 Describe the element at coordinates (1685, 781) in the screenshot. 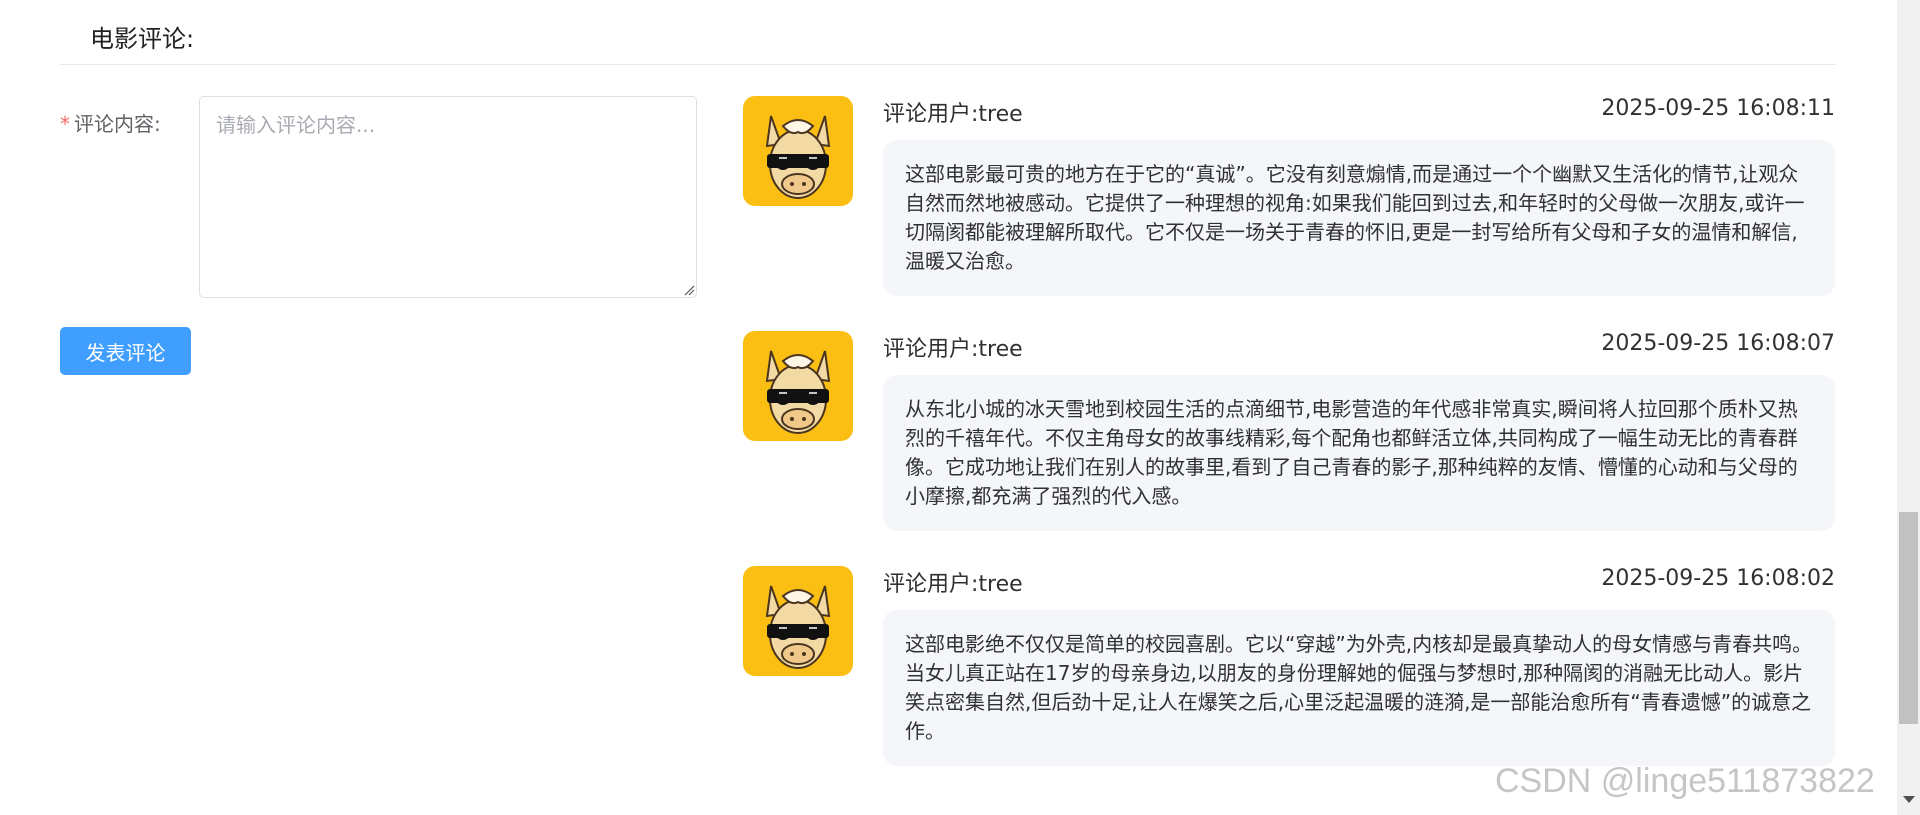

I see `csdn-watermark: CSDN @linge511873822` at that location.